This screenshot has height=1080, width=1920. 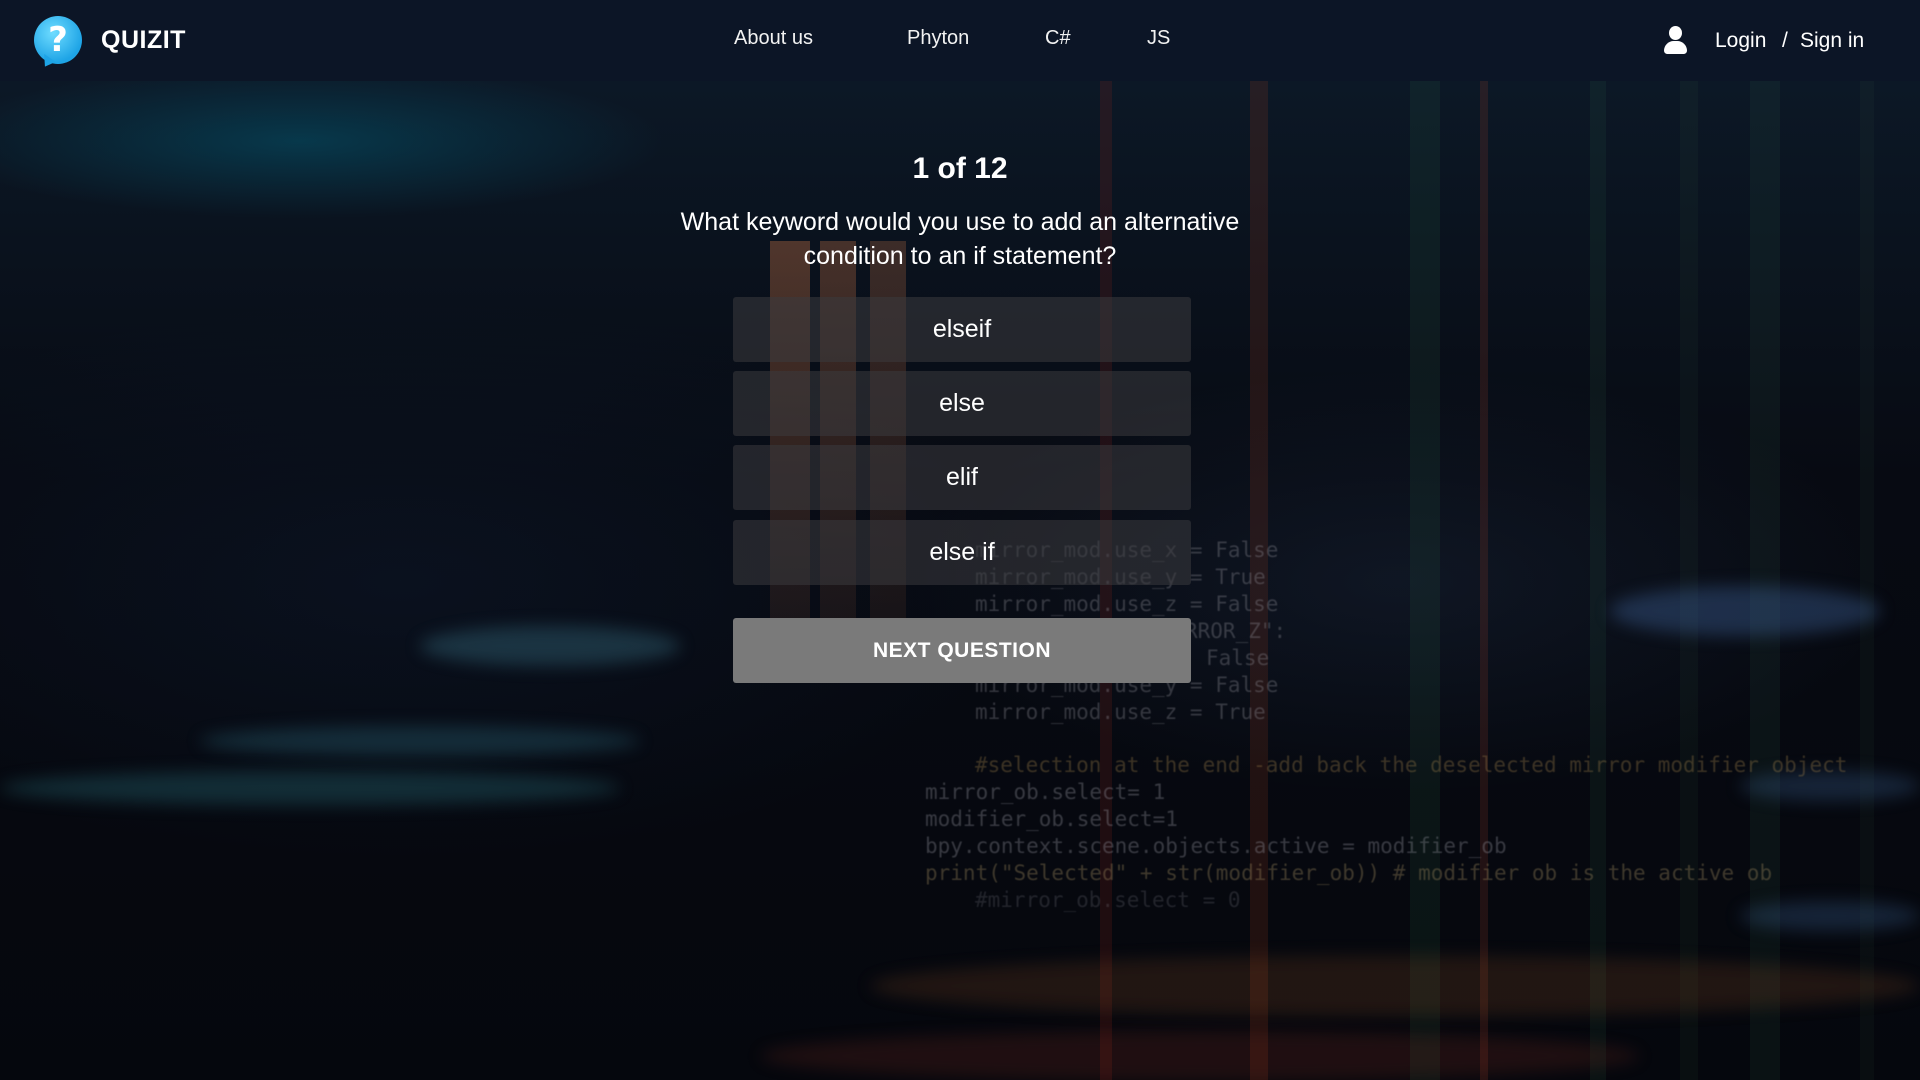 I want to click on next-question-button: NEXT QUESTION, so click(x=962, y=650).